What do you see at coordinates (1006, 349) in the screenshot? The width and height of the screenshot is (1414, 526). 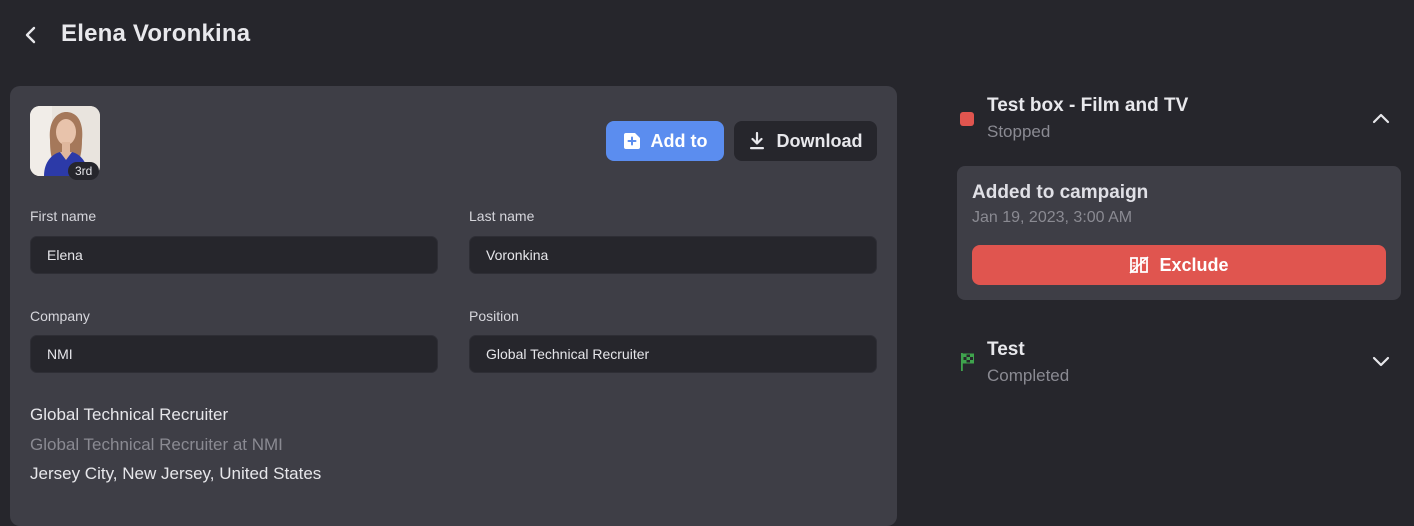 I see `campaign-title: Test` at bounding box center [1006, 349].